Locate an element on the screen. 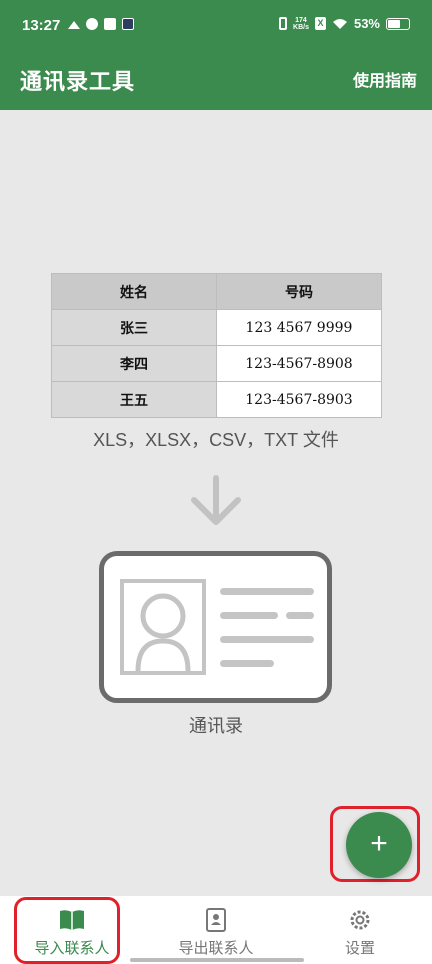 The image size is (432, 964). leaf-app-icon is located at coordinates (92, 24).